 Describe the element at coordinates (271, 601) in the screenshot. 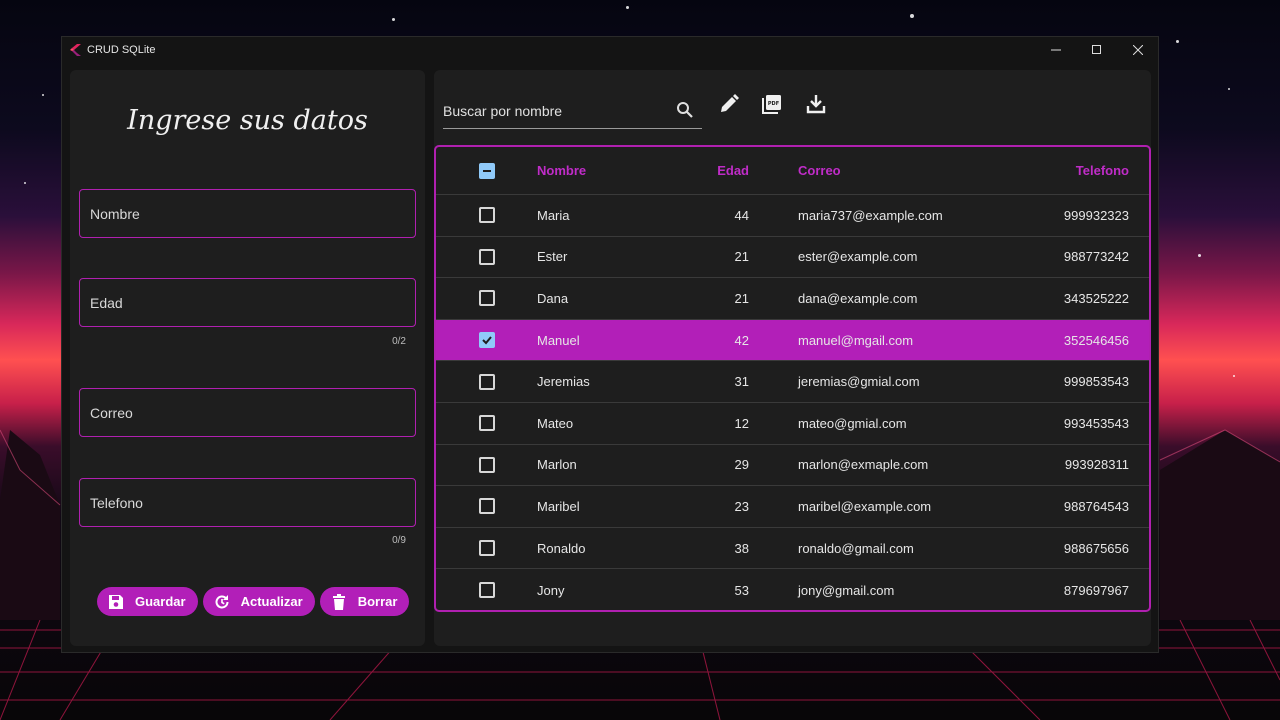

I see `update-button-label: Actualizar` at that location.